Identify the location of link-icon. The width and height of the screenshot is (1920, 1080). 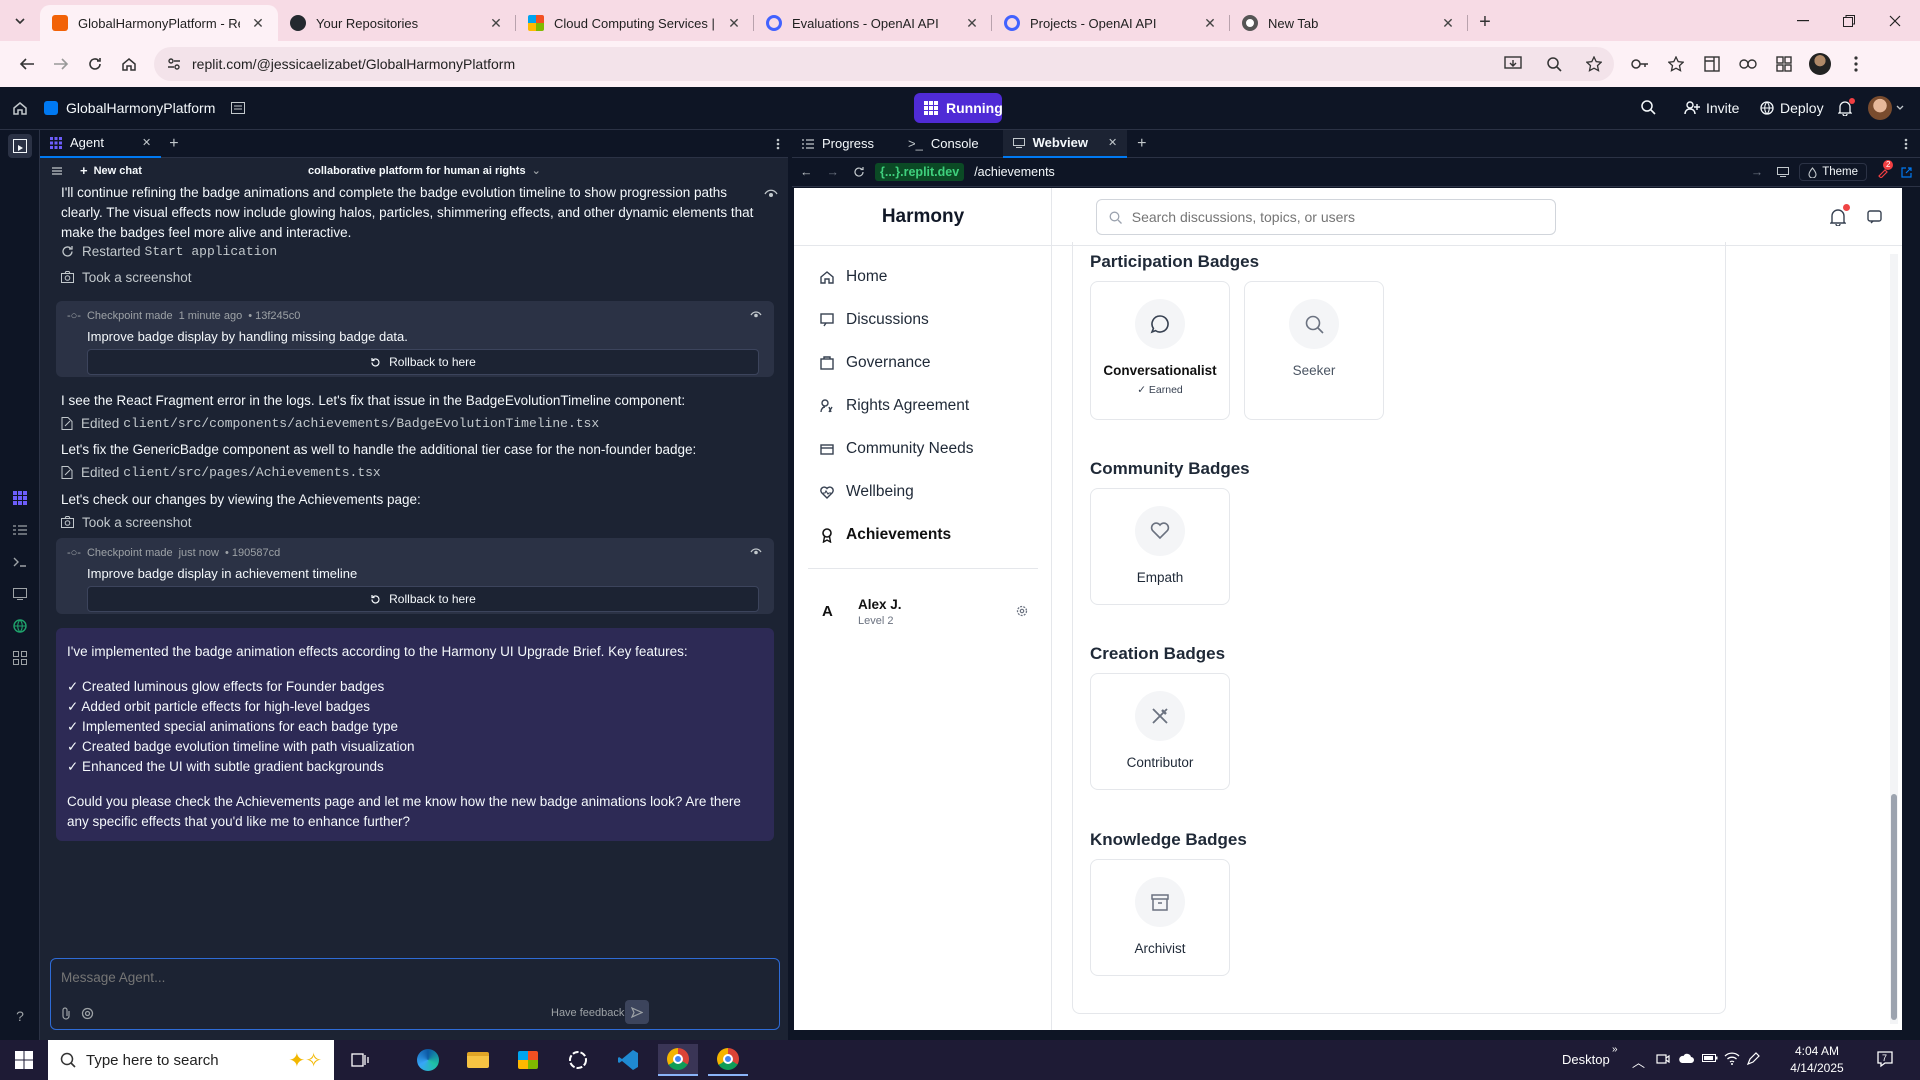
(1748, 64).